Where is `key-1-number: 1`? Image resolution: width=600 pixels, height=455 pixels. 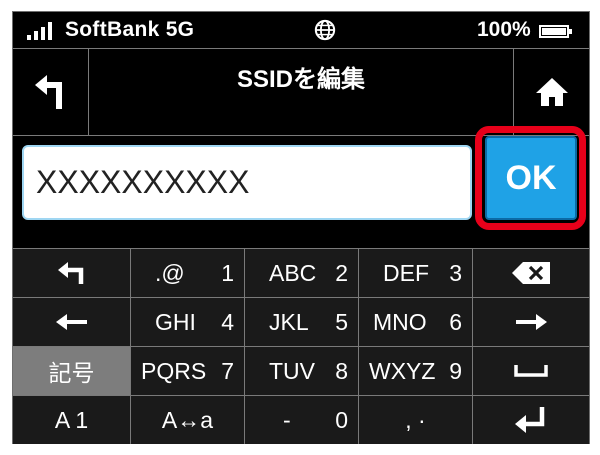
key-1-number: 1 is located at coordinates (227, 272).